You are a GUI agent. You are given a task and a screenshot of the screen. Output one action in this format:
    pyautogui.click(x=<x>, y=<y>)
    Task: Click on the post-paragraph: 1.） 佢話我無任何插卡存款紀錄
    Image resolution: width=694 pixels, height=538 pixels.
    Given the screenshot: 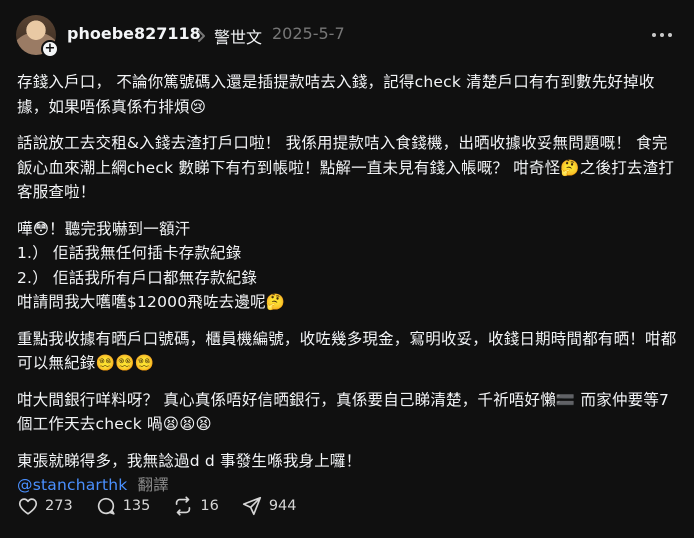 What is the action you would take?
    pyautogui.click(x=129, y=253)
    